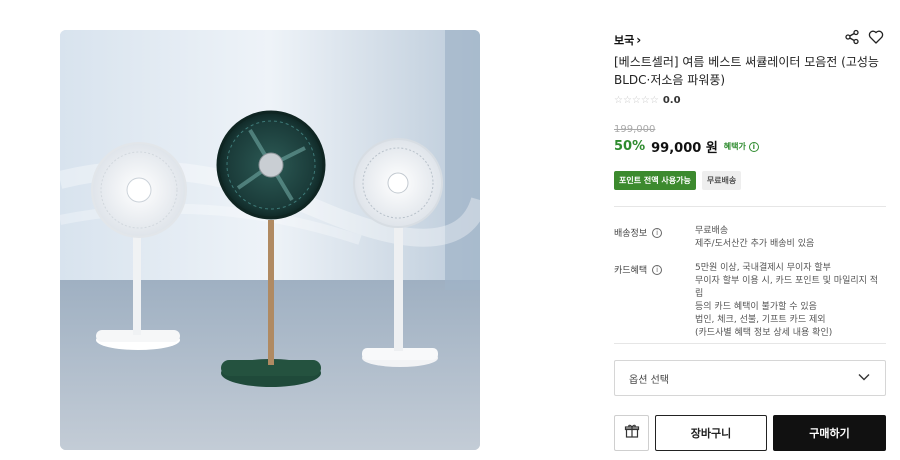 The height and width of the screenshot is (460, 900). What do you see at coordinates (631, 234) in the screenshot?
I see `shipping-label-text: 배송정보` at bounding box center [631, 234].